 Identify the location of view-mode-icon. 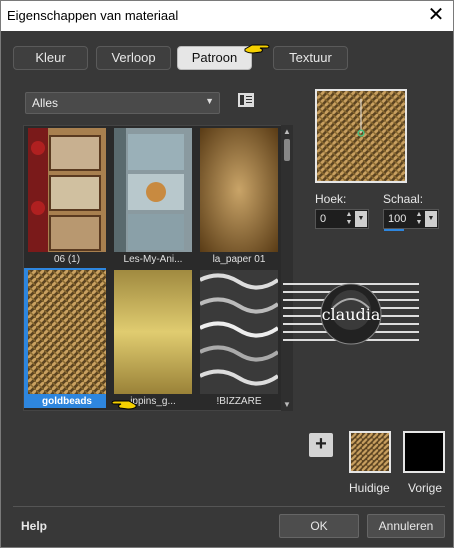
(246, 100).